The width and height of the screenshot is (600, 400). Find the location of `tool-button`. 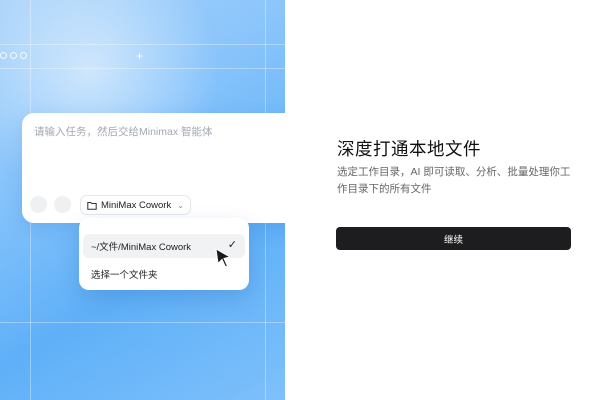

tool-button is located at coordinates (62, 204).